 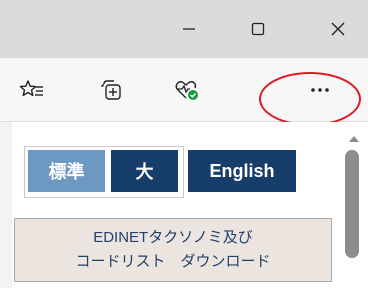 I want to click on more-button, so click(x=320, y=90).